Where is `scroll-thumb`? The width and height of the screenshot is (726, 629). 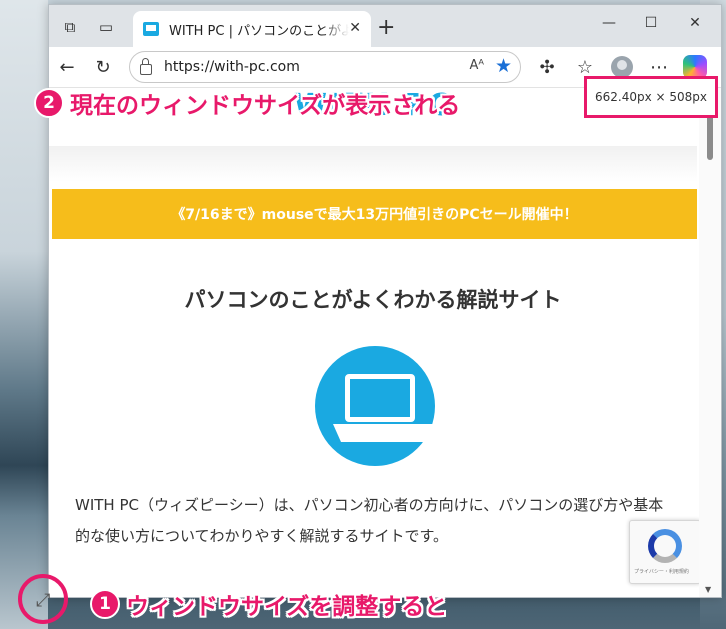 scroll-thumb is located at coordinates (710, 136).